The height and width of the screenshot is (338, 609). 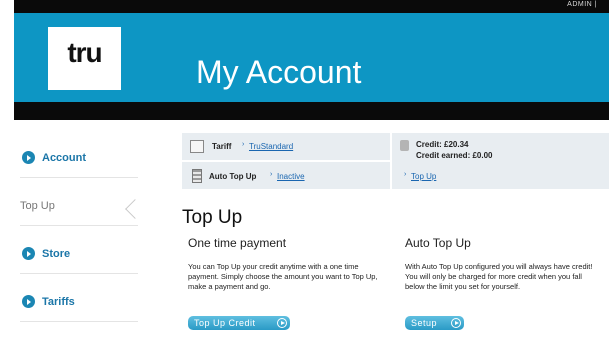 I want to click on sidebar-item-label: Tariffs, so click(x=58, y=302).